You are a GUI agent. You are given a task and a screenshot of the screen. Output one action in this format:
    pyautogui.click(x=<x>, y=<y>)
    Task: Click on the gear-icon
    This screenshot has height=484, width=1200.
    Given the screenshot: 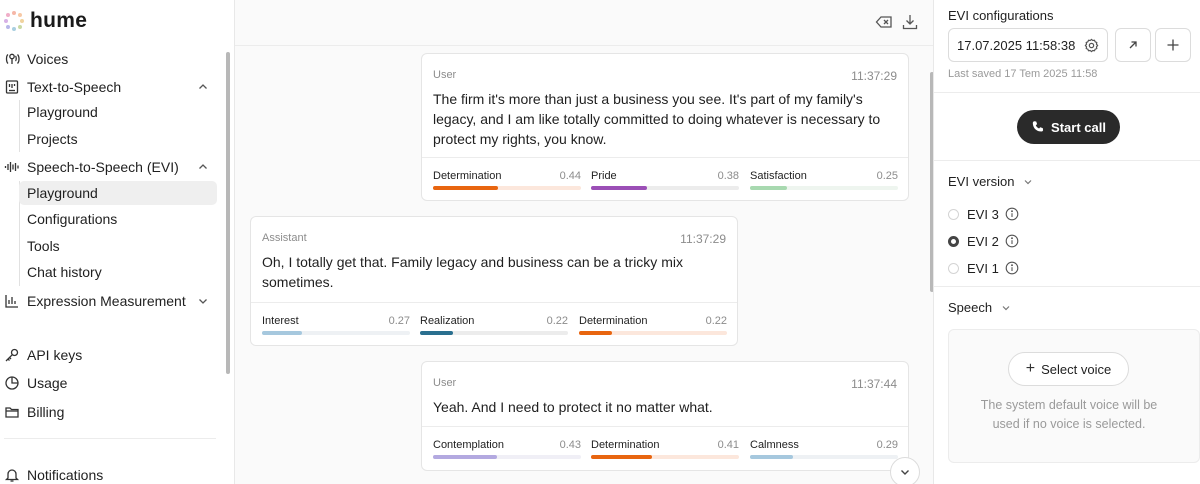 What is the action you would take?
    pyautogui.click(x=1091, y=45)
    